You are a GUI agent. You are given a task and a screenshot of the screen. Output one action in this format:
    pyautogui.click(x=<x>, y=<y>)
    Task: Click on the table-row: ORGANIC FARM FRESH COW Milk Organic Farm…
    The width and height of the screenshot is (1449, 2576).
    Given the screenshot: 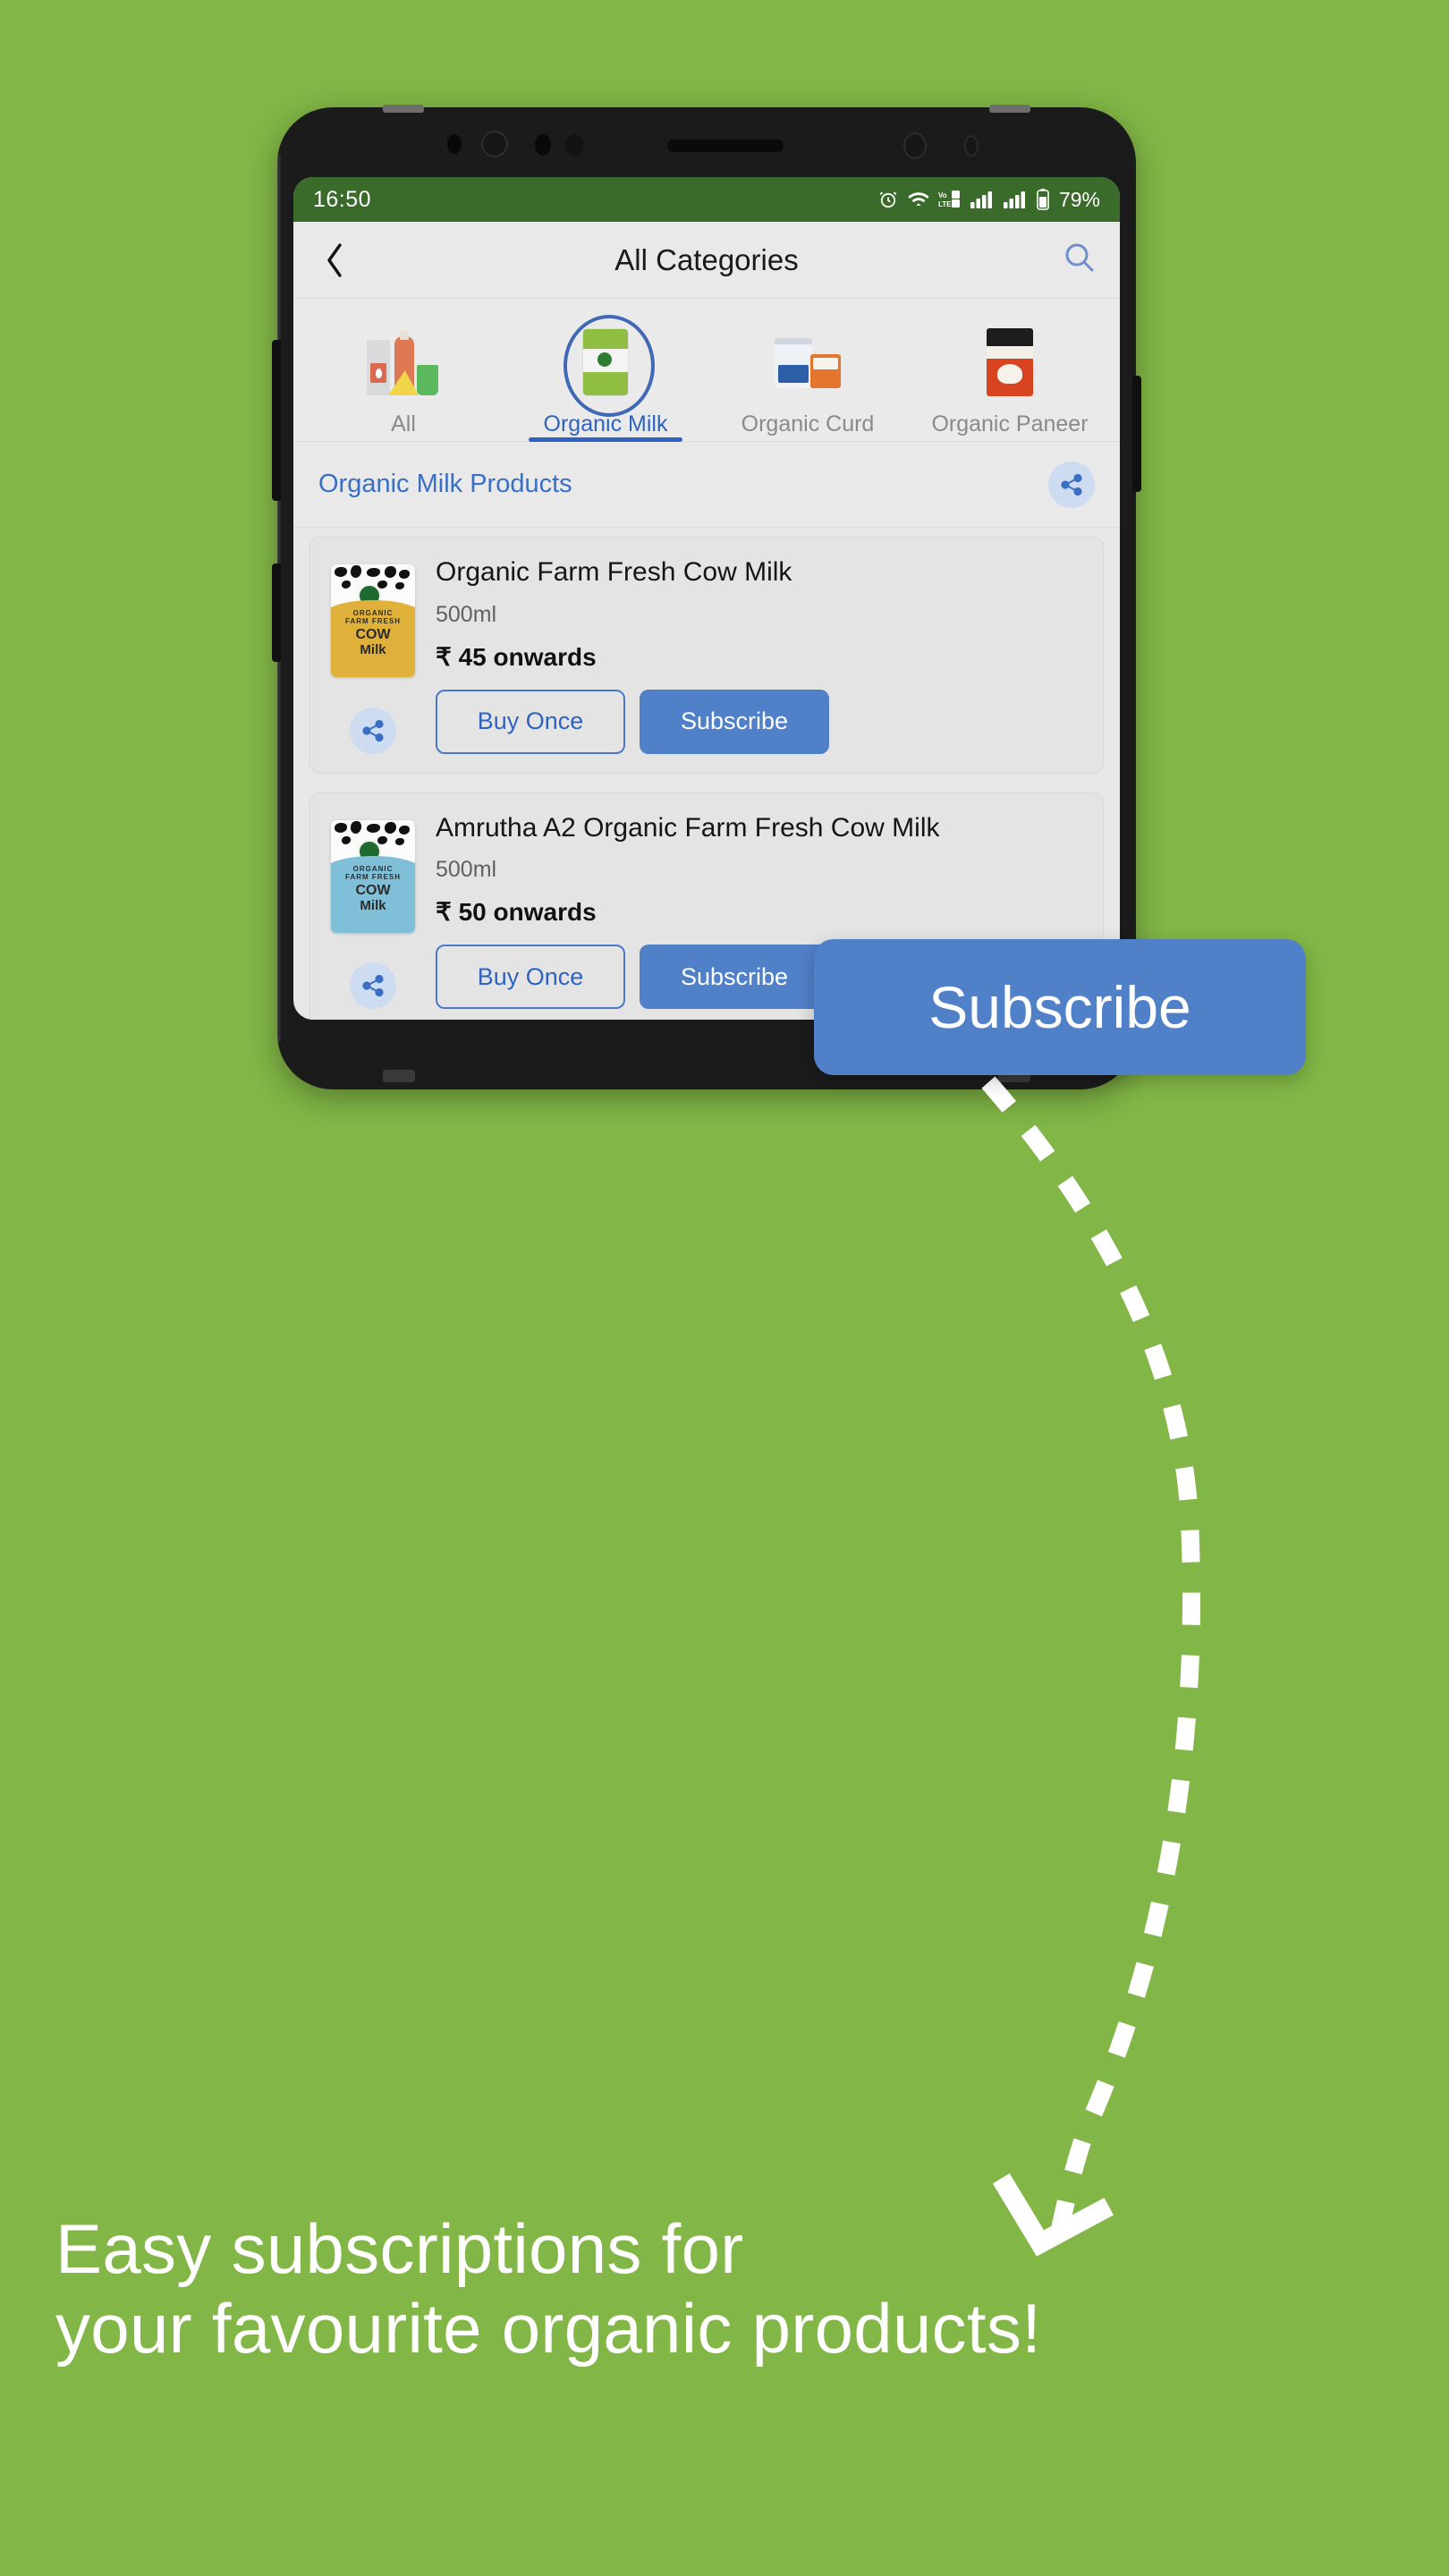 What is the action you would take?
    pyautogui.click(x=706, y=655)
    